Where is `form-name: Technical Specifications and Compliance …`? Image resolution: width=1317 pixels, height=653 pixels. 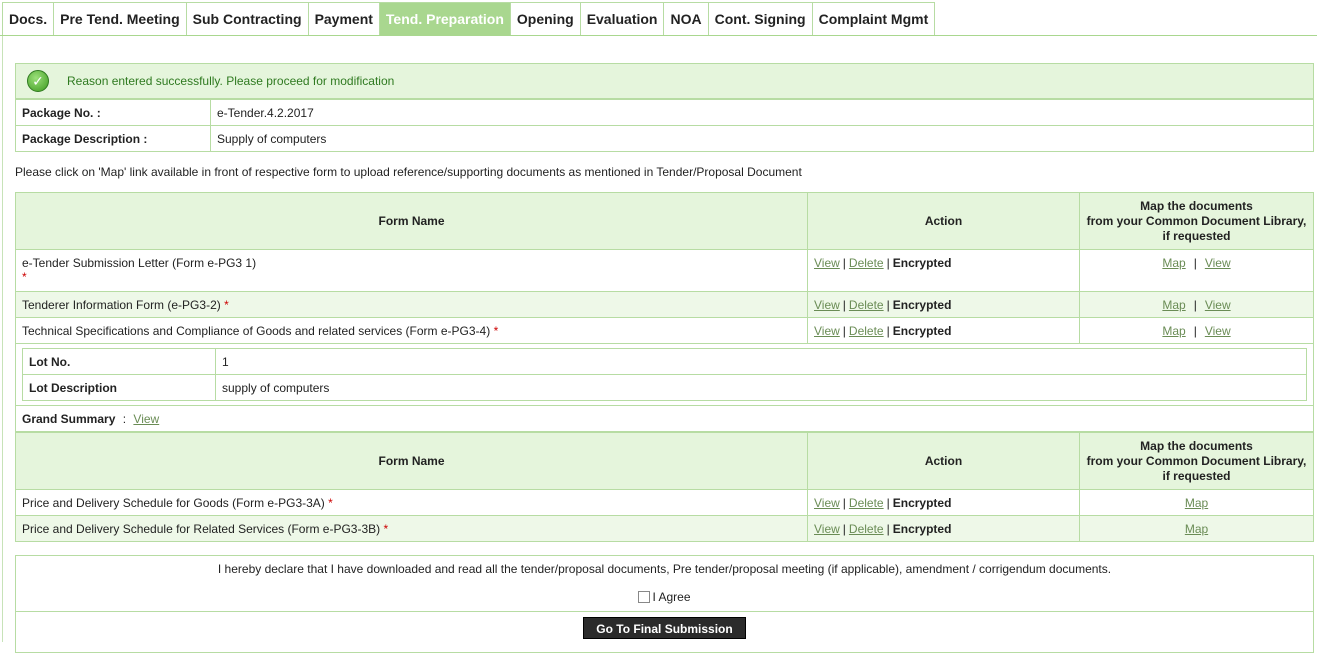
form-name: Technical Specifications and Compliance … is located at coordinates (256, 330).